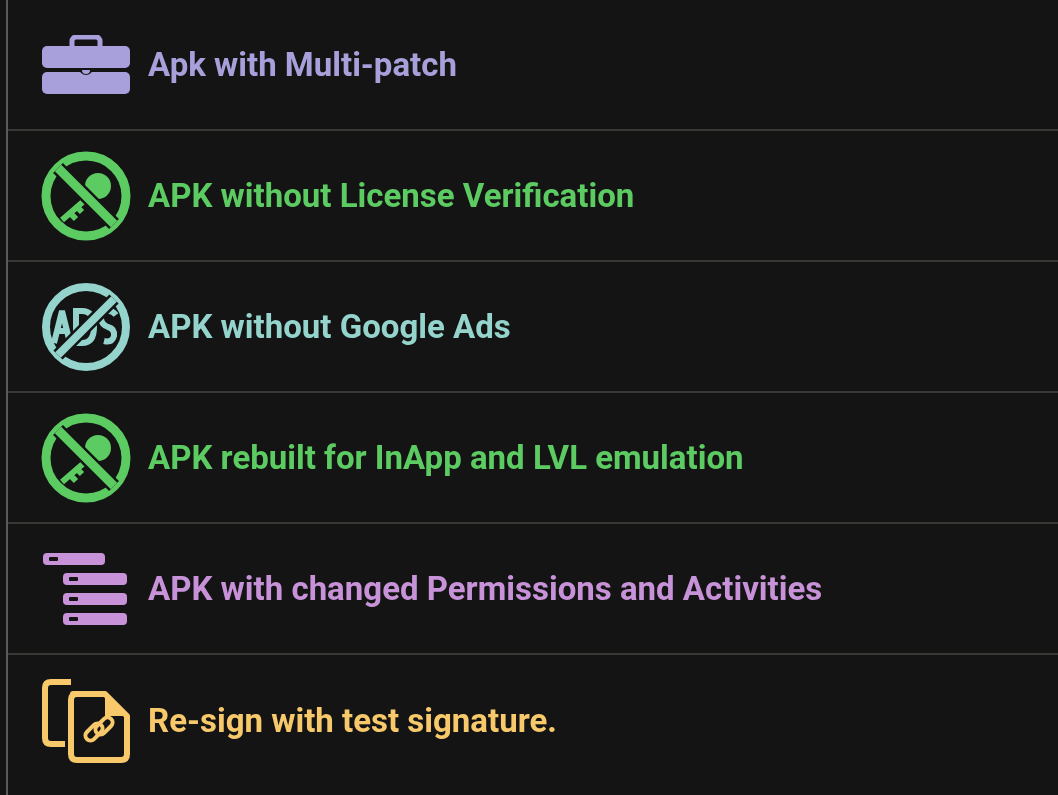 This screenshot has width=1058, height=795. What do you see at coordinates (86, 326) in the screenshot?
I see `no-ads-icon` at bounding box center [86, 326].